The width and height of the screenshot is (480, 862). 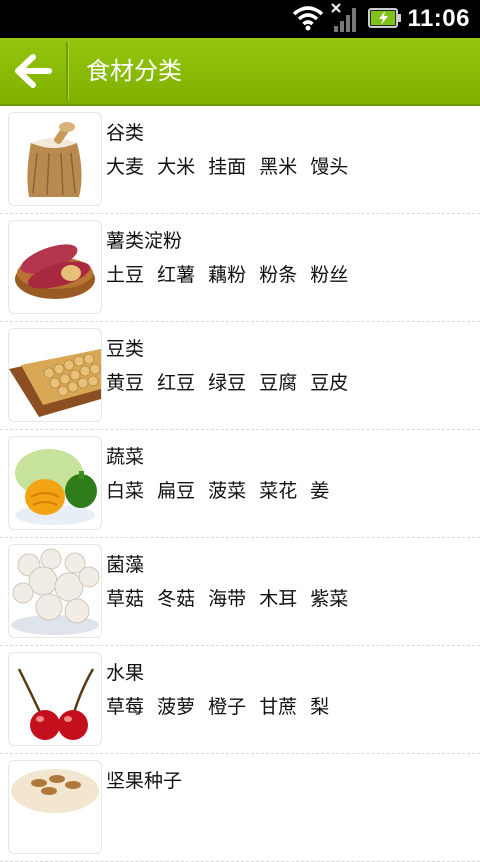 What do you see at coordinates (278, 383) in the screenshot?
I see `food-item: 豆腐` at bounding box center [278, 383].